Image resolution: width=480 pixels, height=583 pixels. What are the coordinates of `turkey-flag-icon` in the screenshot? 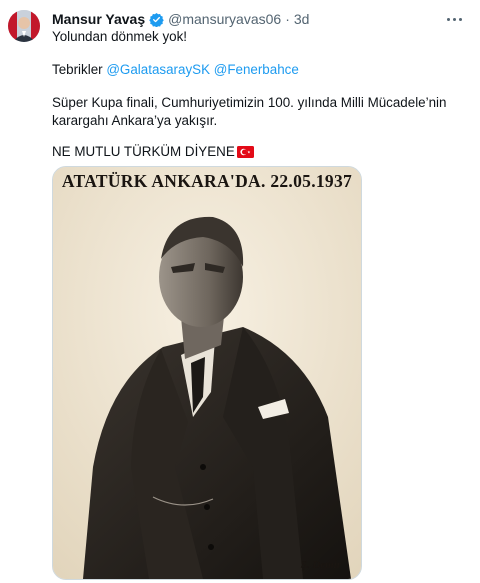 It's located at (245, 152).